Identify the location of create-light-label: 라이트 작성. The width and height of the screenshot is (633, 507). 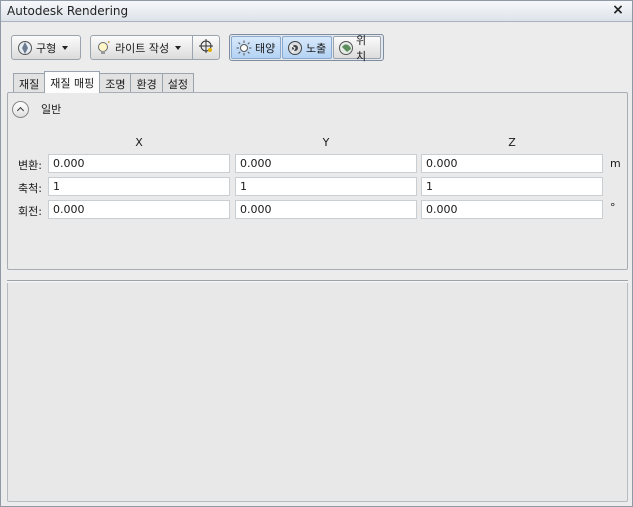
(142, 48).